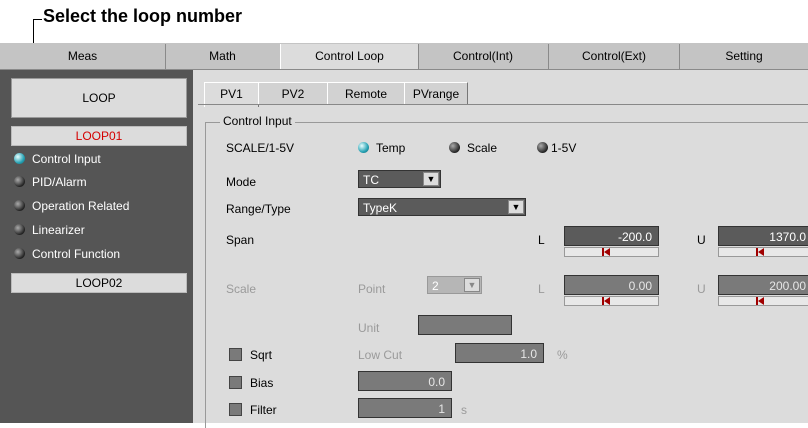 The width and height of the screenshot is (808, 428). Describe the element at coordinates (483, 56) in the screenshot. I see `tab-control-int: Control(Int)` at that location.